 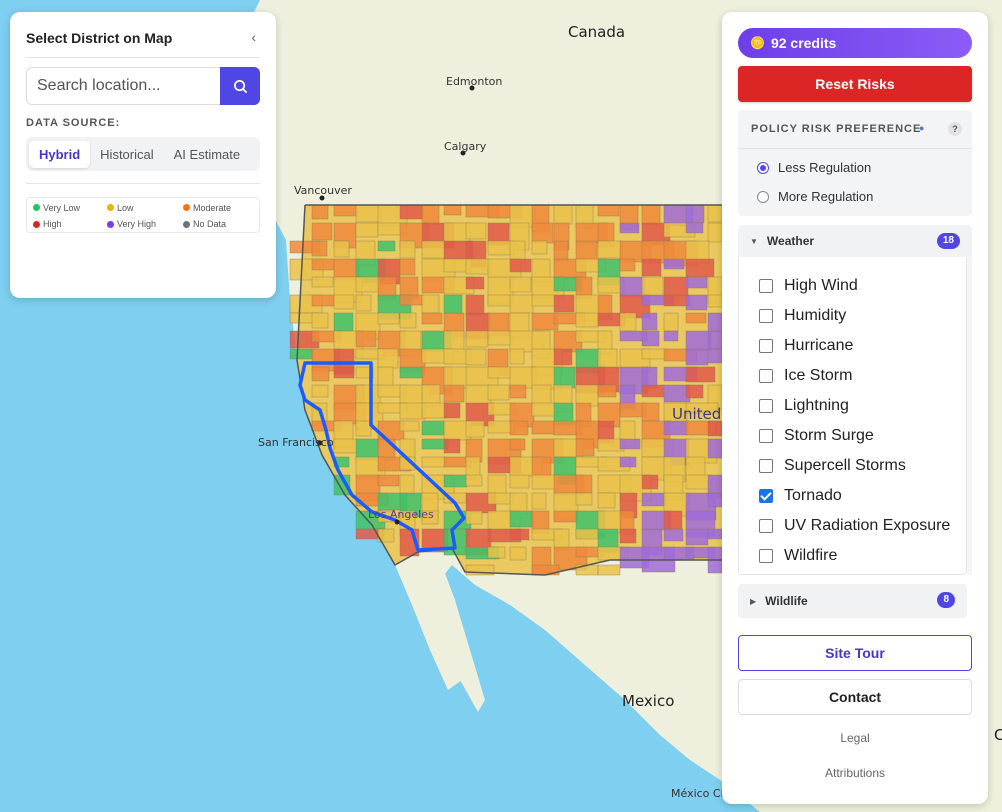 What do you see at coordinates (240, 86) in the screenshot?
I see `search-button` at bounding box center [240, 86].